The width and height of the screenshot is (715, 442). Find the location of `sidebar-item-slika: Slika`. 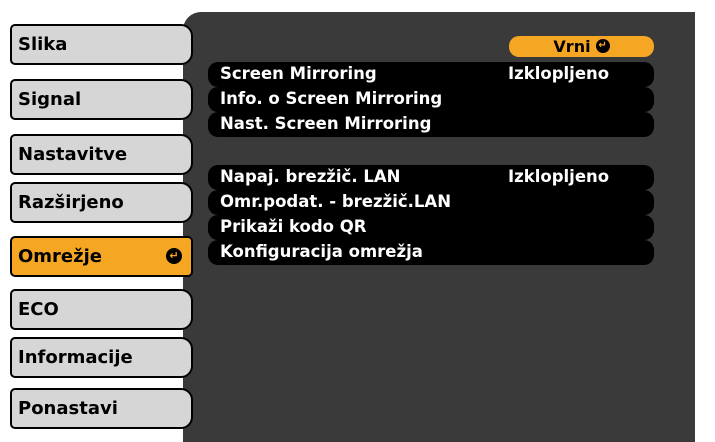

sidebar-item-slika: Slika is located at coordinates (101, 44).